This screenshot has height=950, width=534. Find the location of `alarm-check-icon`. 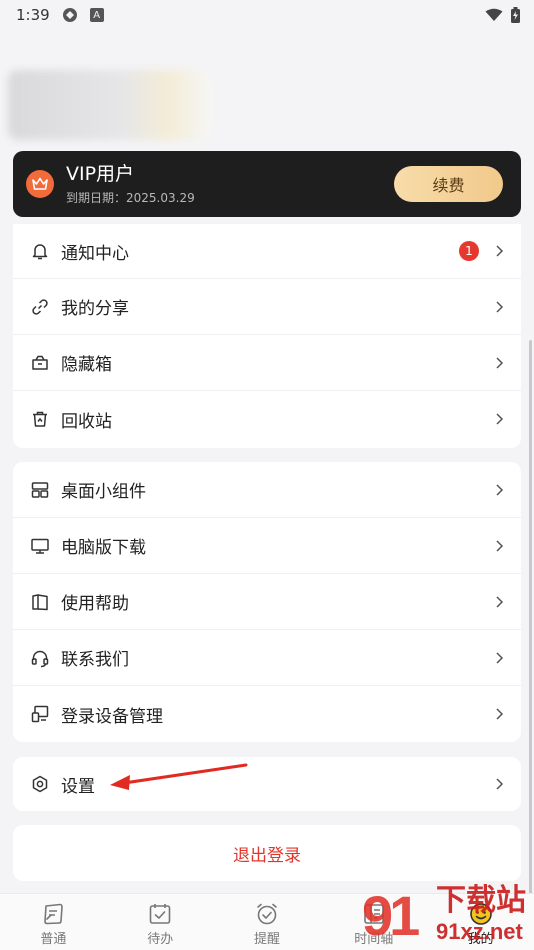

alarm-check-icon is located at coordinates (267, 914).